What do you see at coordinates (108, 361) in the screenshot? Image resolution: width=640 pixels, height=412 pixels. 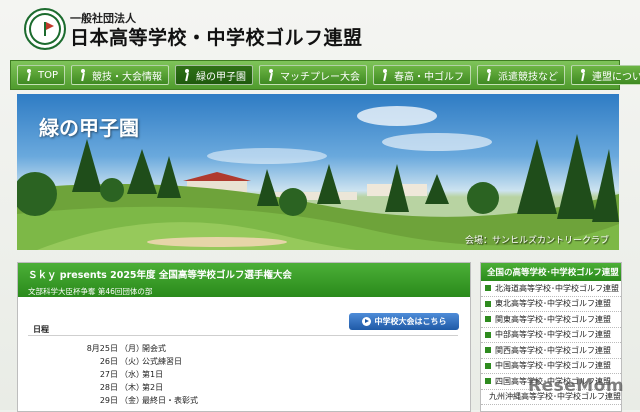 I see `schedule-date: 26日` at bounding box center [108, 361].